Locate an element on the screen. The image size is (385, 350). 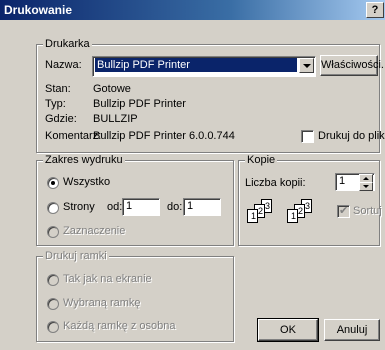
printer-select-value: Bullzip PDF Printer is located at coordinates (196, 65).